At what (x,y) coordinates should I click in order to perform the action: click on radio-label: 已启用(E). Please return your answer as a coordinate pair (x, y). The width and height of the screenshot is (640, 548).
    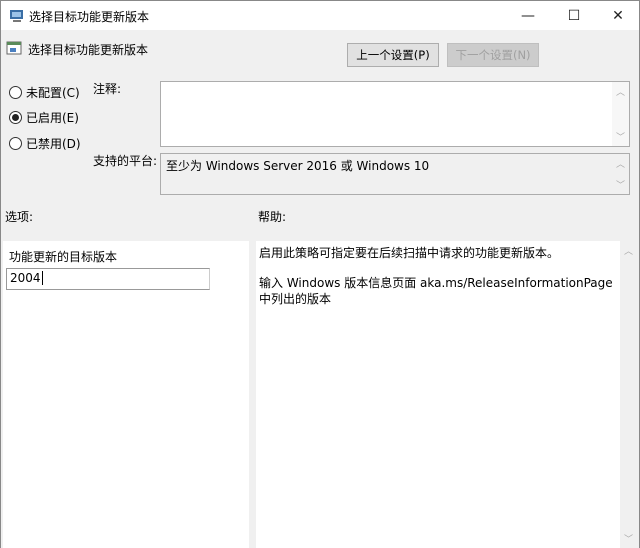
    Looking at the image, I should click on (52, 118).